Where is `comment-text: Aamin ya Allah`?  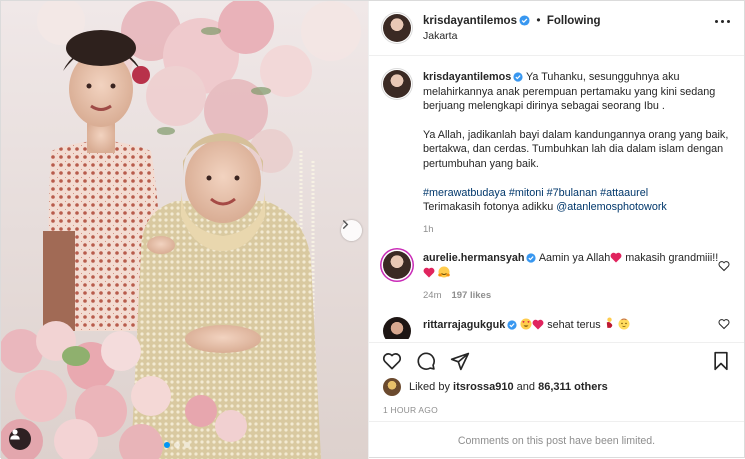 comment-text: Aamin ya Allah is located at coordinates (574, 258).